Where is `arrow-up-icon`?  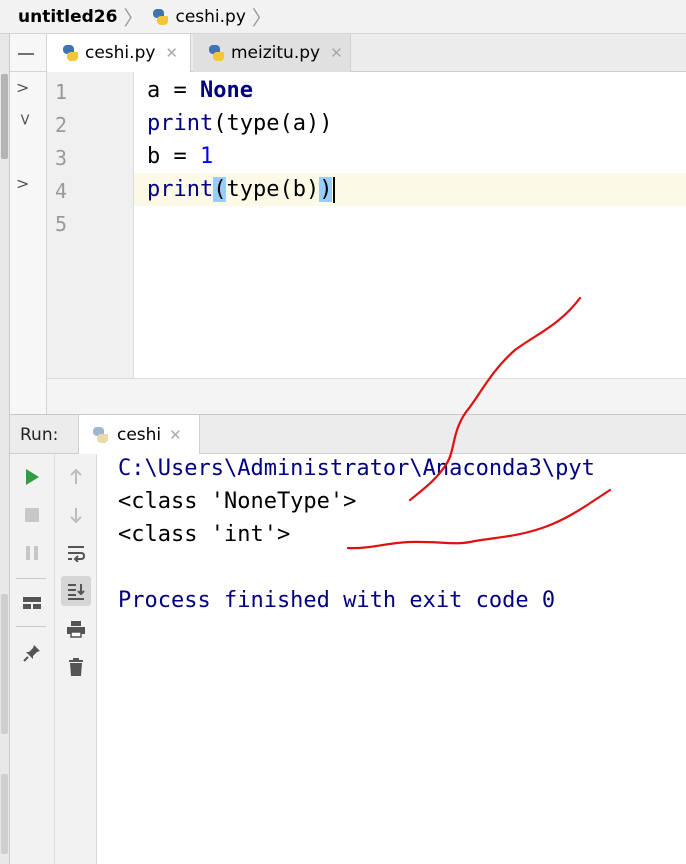
arrow-up-icon is located at coordinates (76, 476).